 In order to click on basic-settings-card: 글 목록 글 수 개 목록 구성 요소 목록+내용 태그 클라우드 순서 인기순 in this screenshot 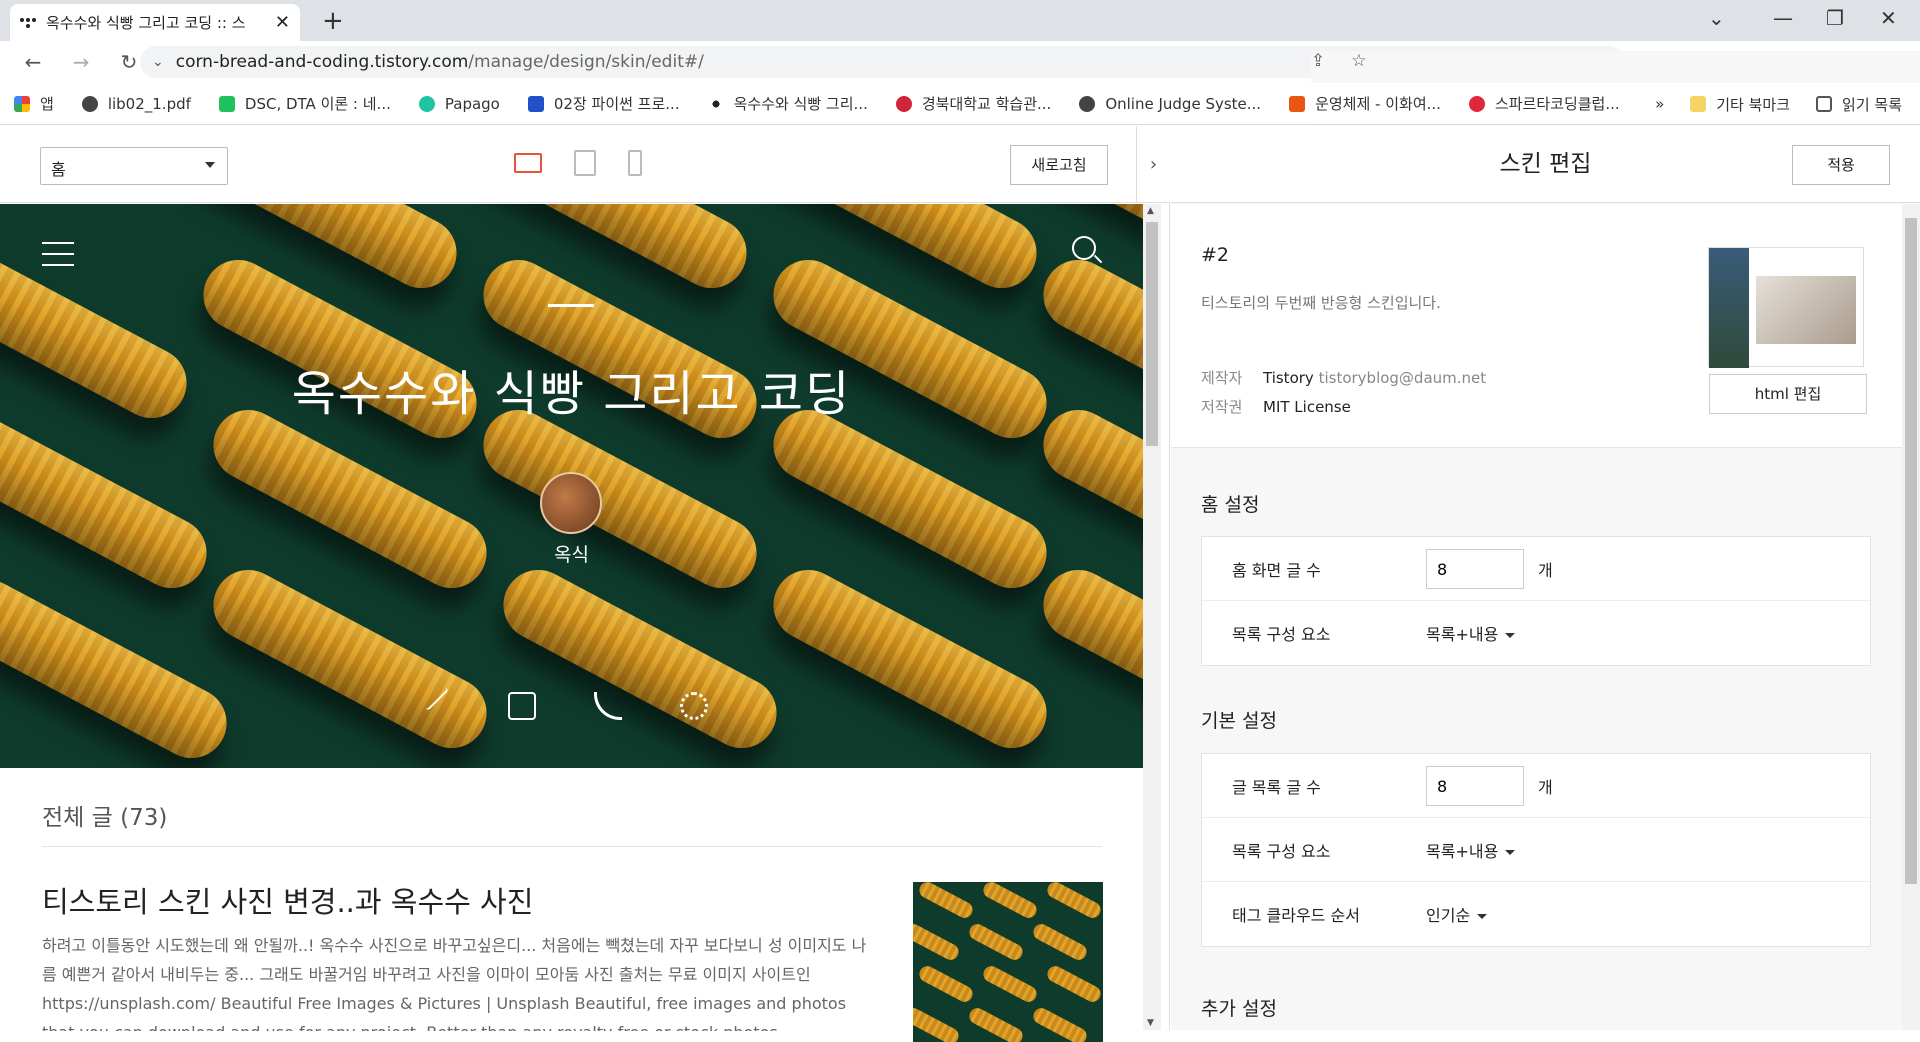, I will do `click(1536, 850)`.